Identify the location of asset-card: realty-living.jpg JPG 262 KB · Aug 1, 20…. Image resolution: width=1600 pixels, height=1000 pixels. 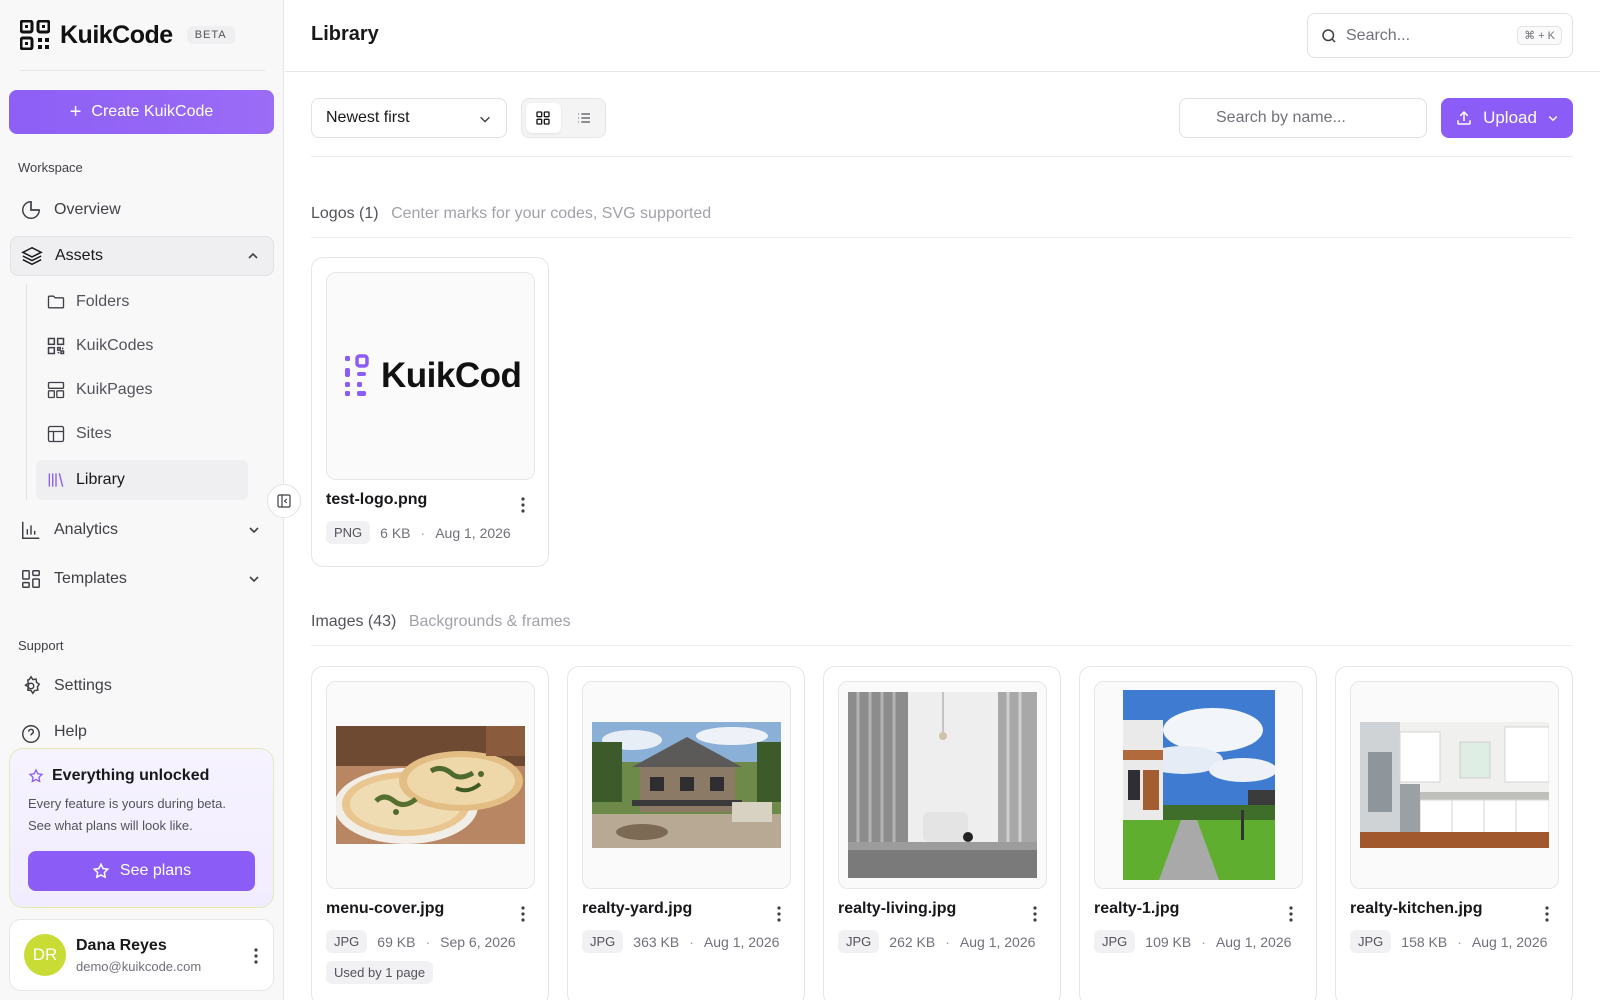
(942, 833).